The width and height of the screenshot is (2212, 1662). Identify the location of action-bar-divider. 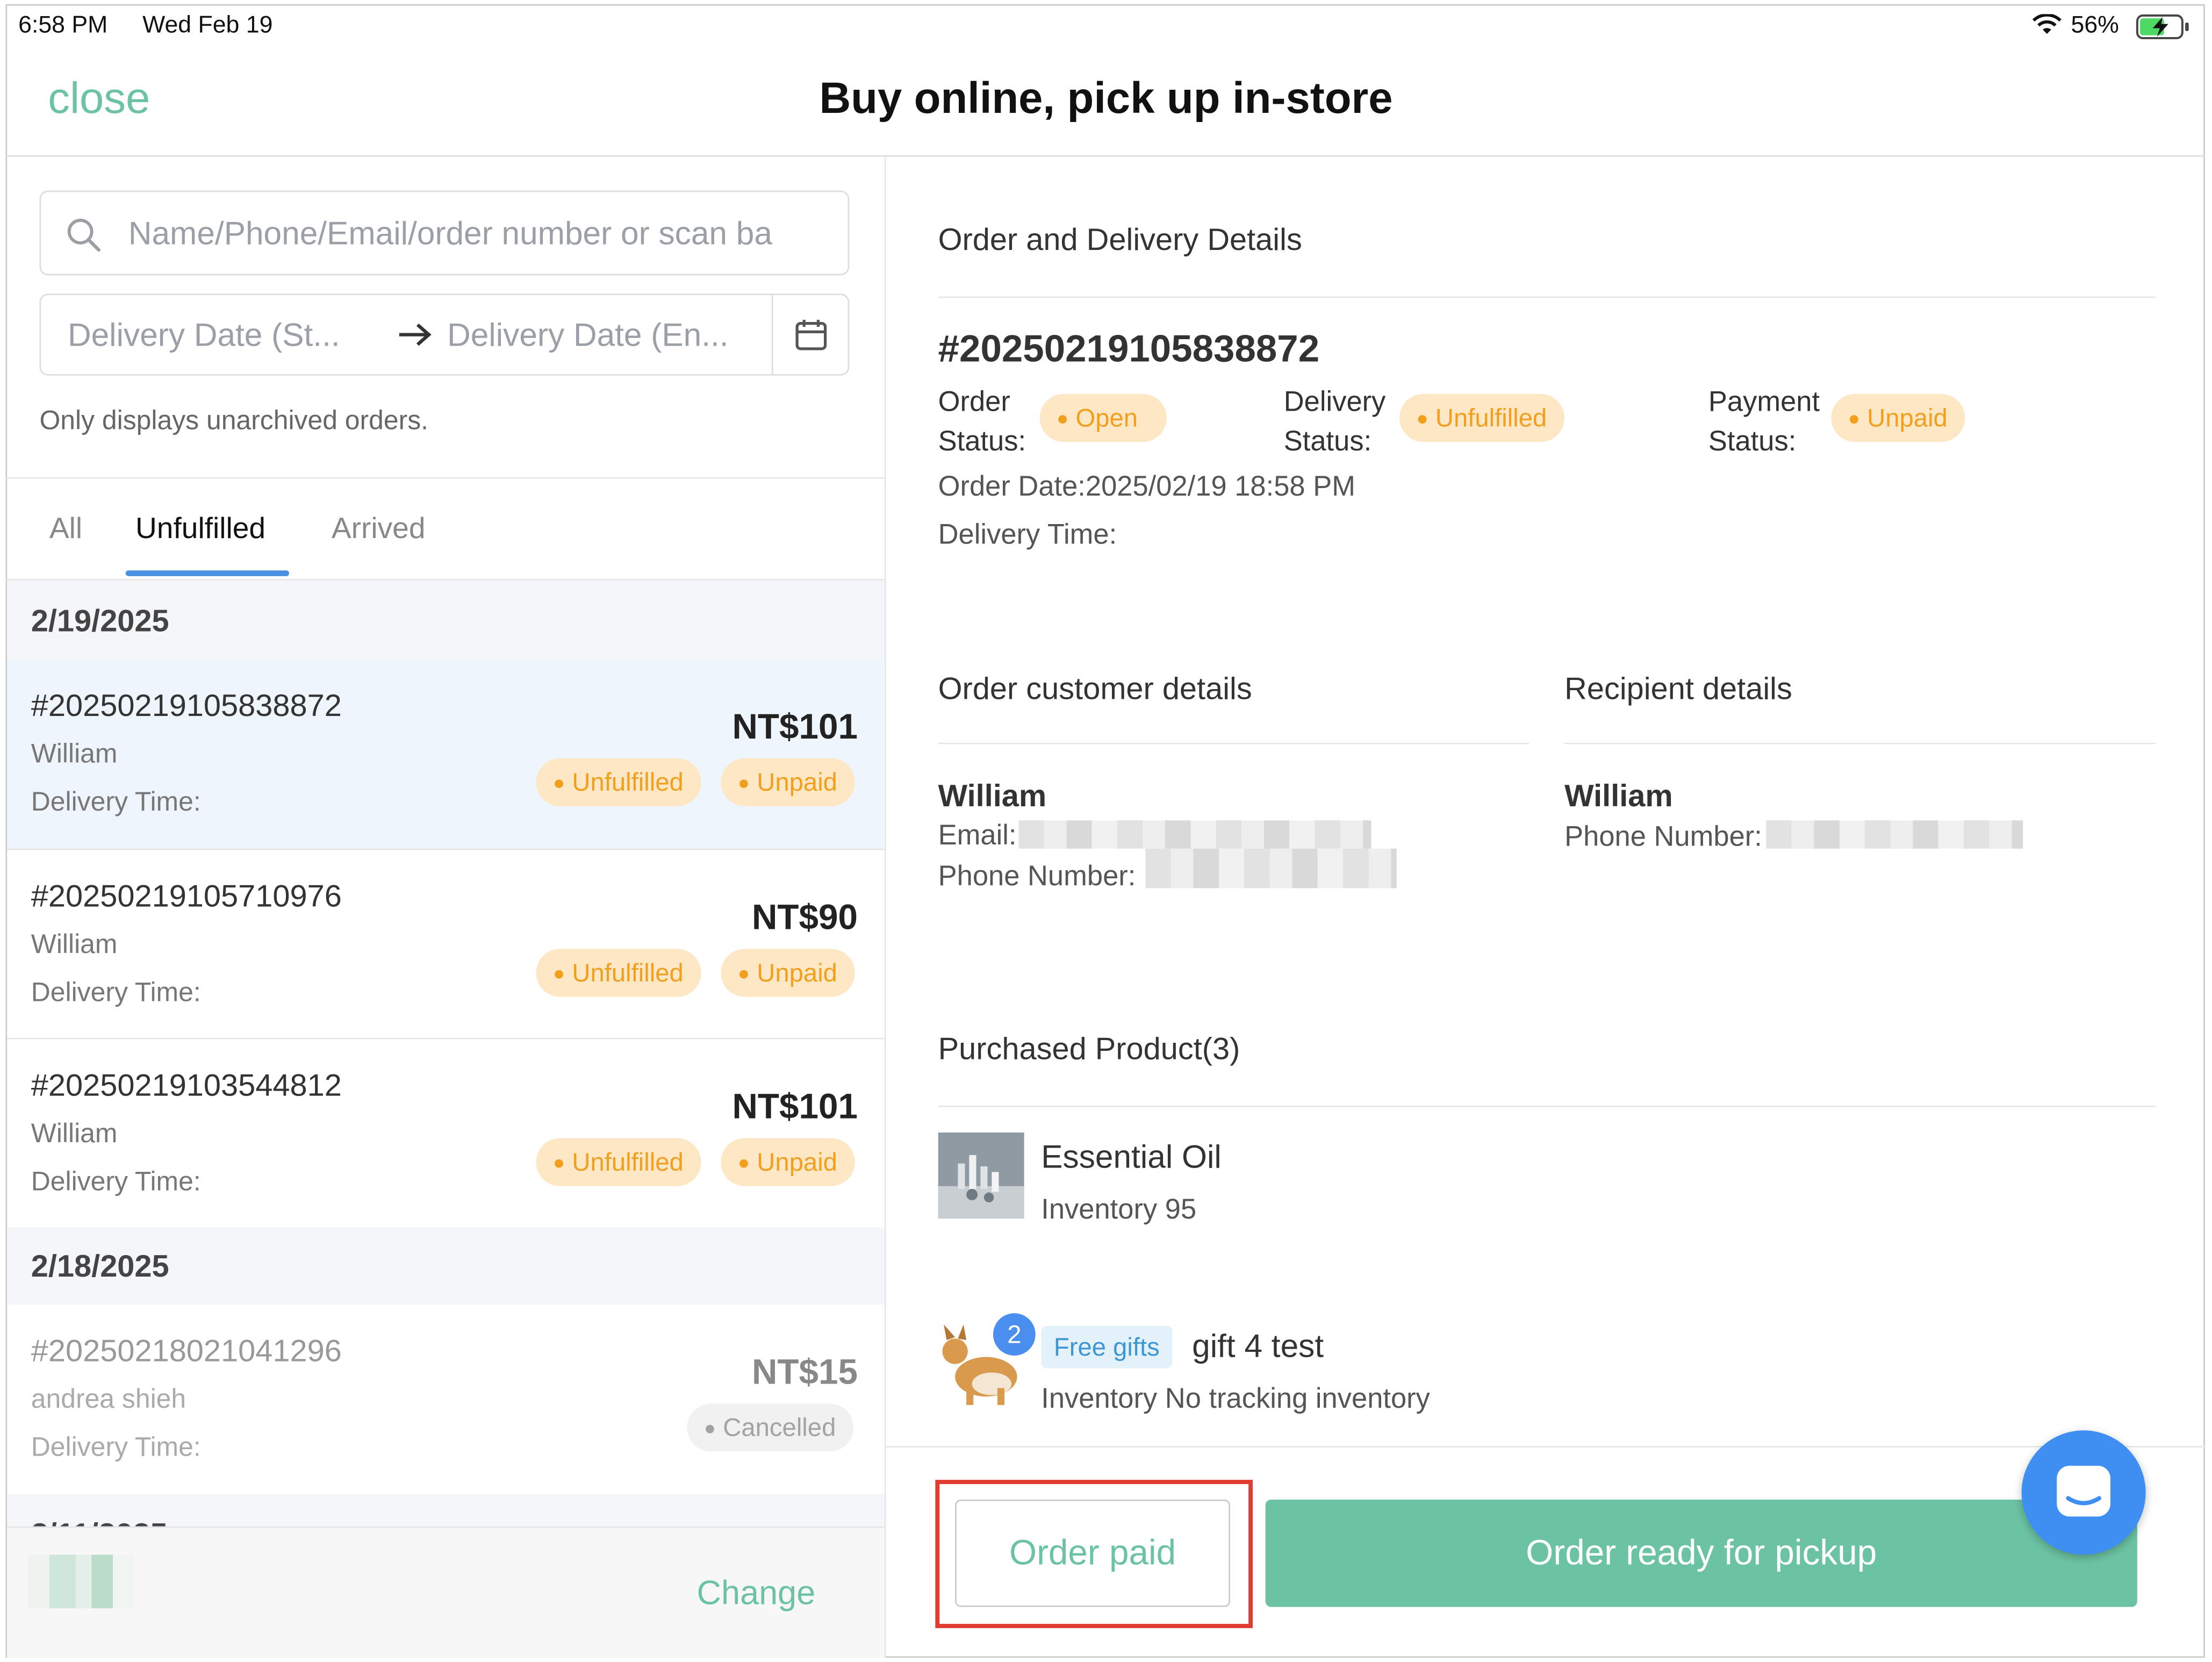
(1545, 1447).